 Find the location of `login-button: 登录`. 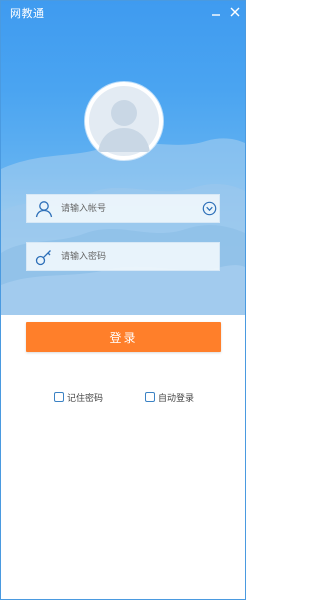

login-button: 登录 is located at coordinates (123, 337).